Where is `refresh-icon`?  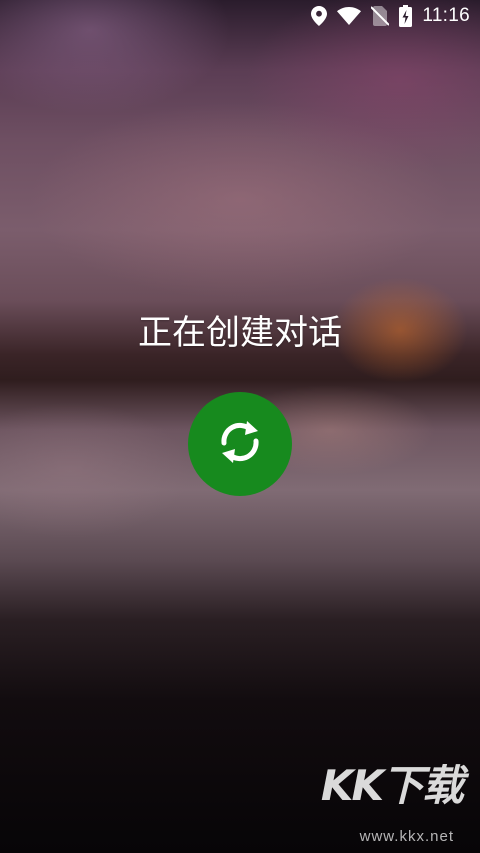
refresh-icon is located at coordinates (240, 444).